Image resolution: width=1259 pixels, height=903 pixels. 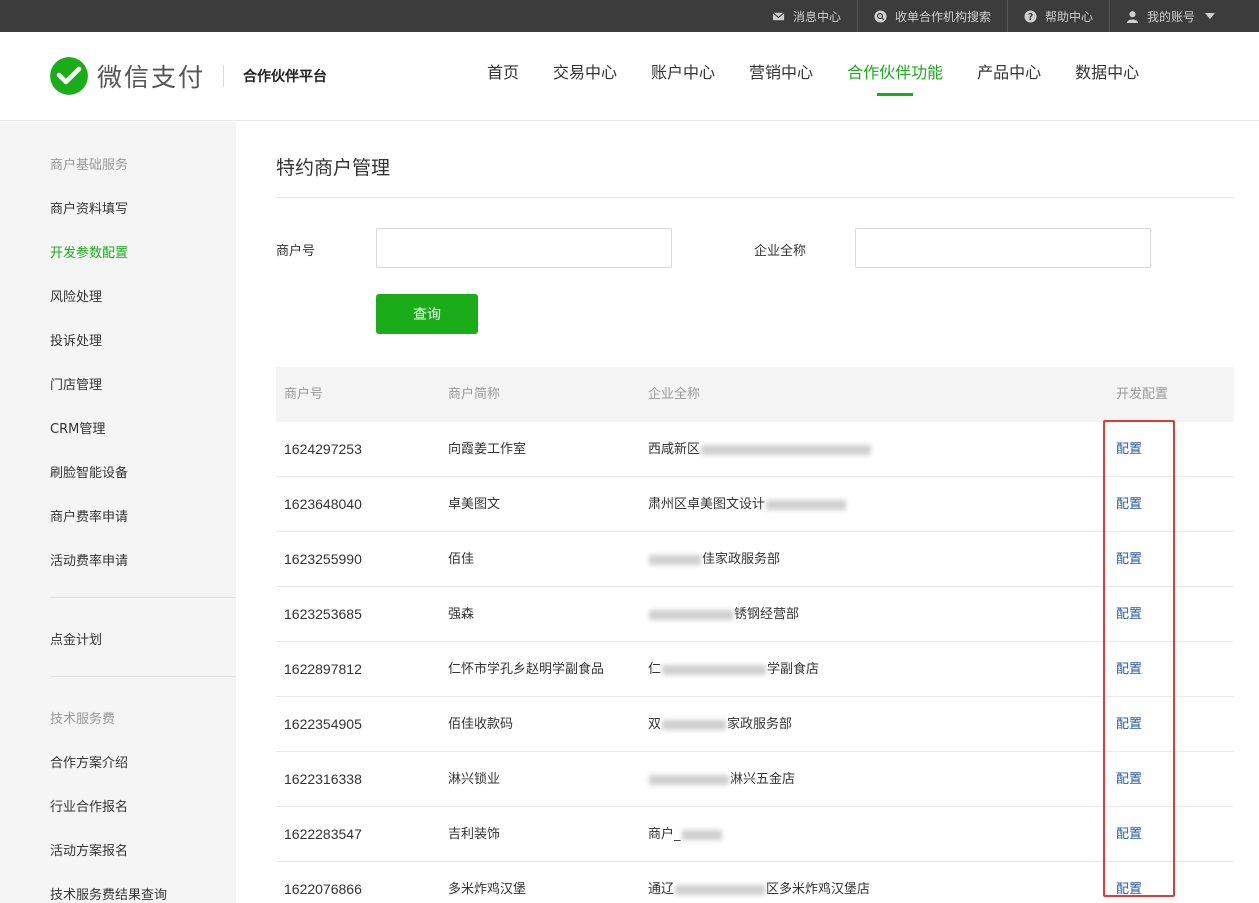 I want to click on institution-search-label: 收单合作机构搜索, so click(x=942, y=16).